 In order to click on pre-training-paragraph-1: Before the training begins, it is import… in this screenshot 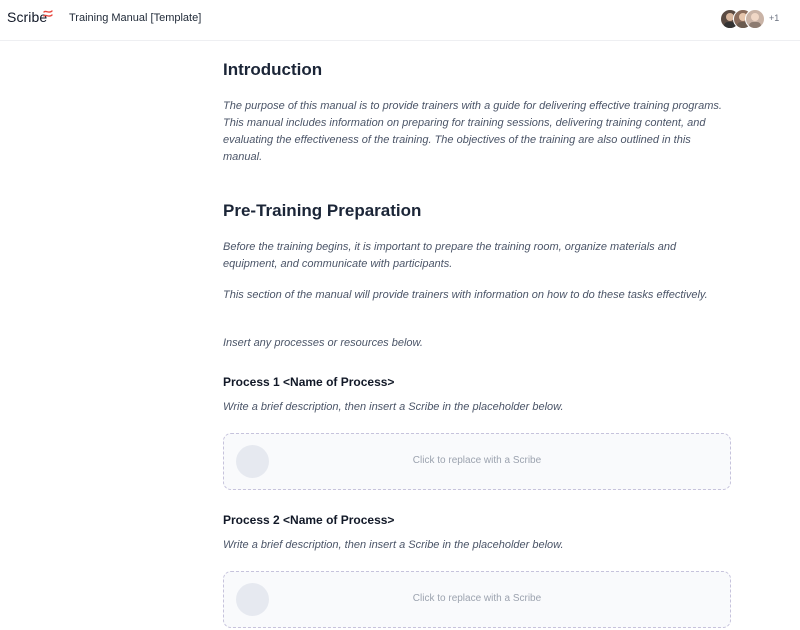, I will do `click(450, 255)`.